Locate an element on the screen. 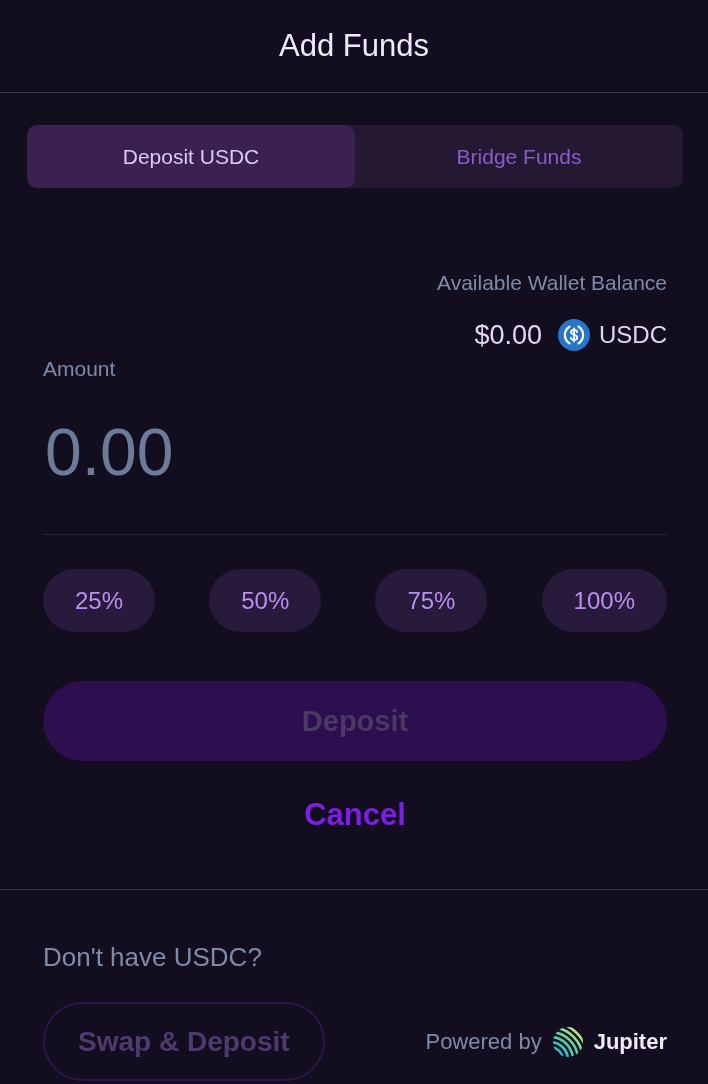 The width and height of the screenshot is (708, 1084). dollar-coin-icon is located at coordinates (574, 335).